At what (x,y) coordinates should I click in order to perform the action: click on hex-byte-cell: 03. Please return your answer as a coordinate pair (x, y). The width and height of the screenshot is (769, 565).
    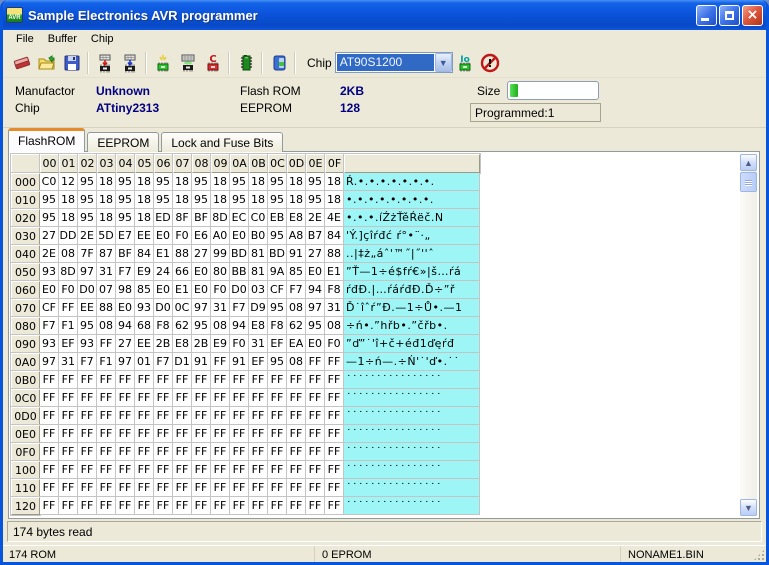
    Looking at the image, I should click on (258, 290).